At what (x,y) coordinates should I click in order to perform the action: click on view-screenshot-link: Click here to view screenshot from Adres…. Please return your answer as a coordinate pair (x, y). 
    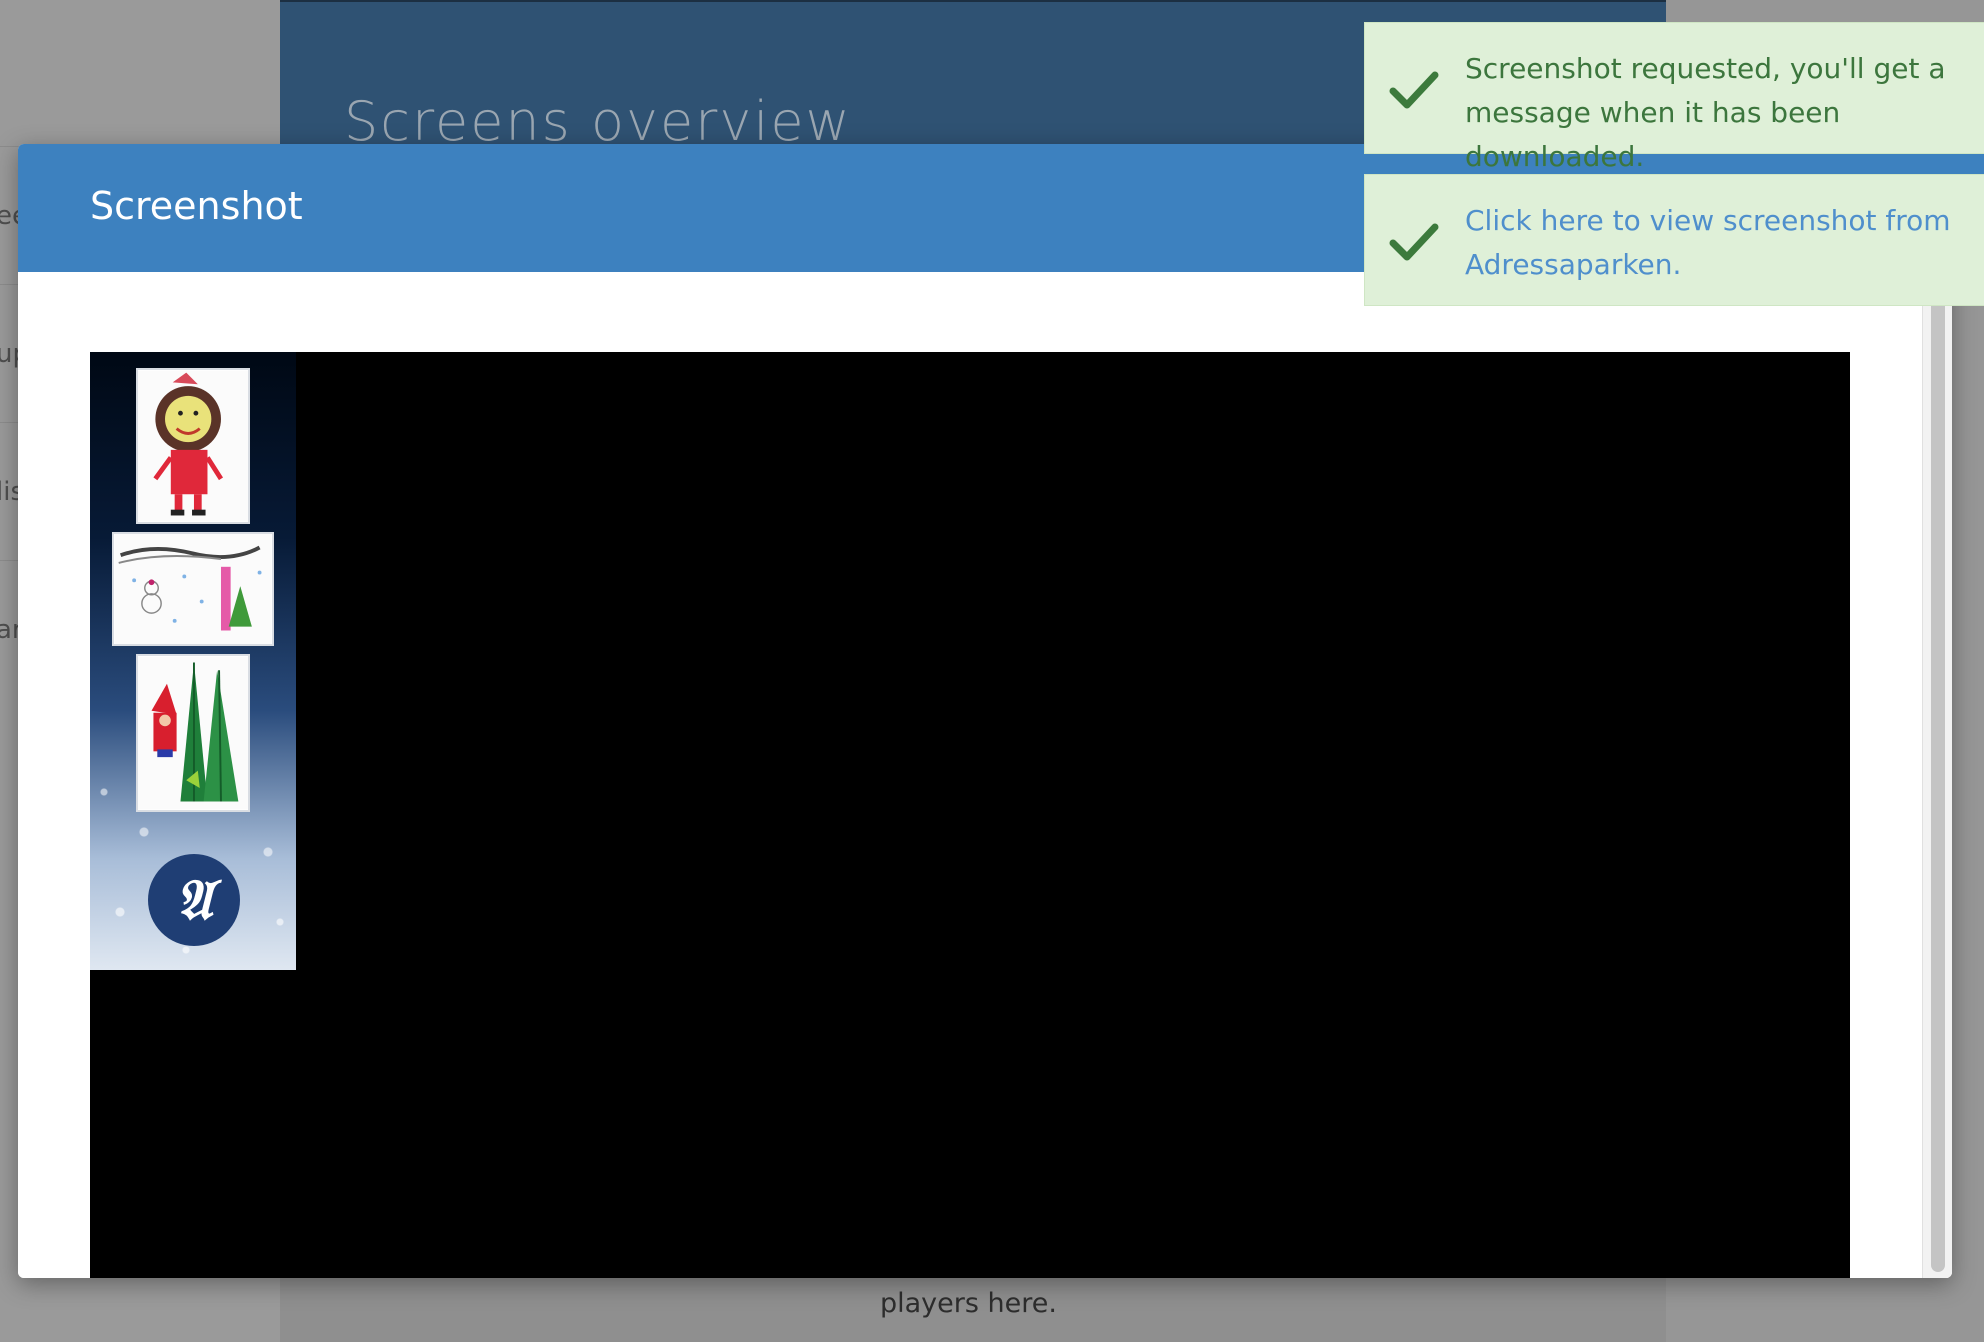
    Looking at the image, I should click on (1724, 243).